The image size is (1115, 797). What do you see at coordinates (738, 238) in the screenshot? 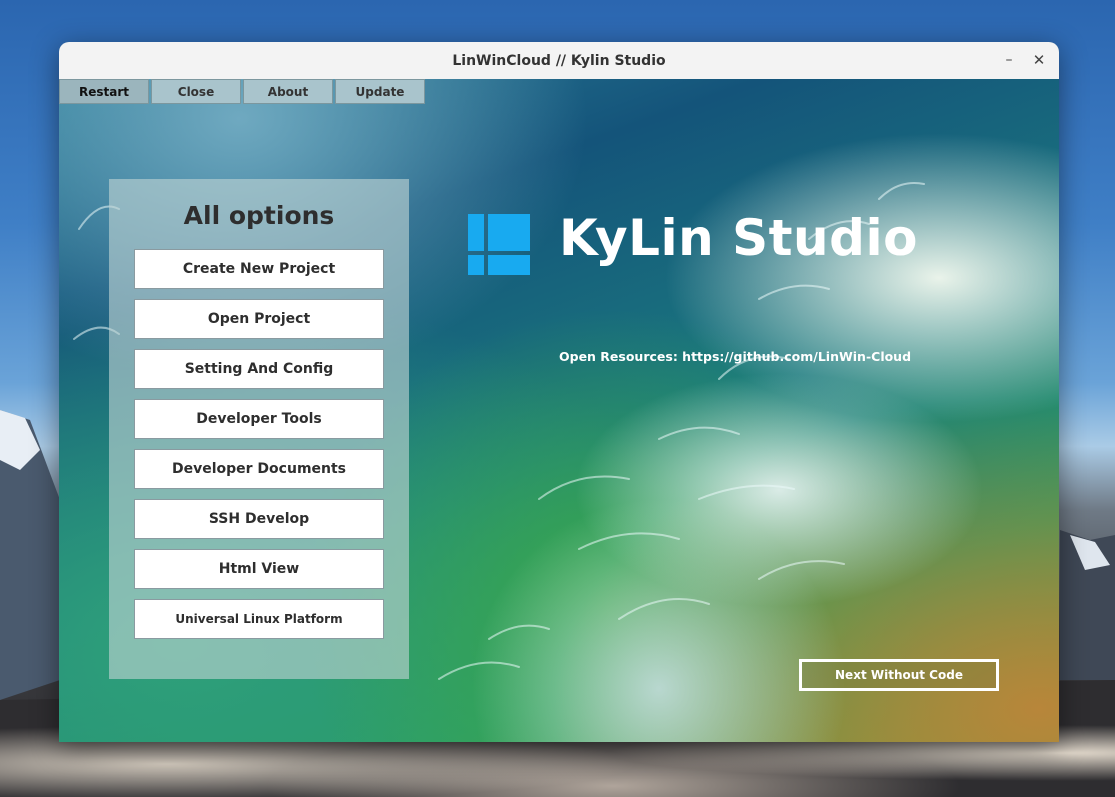
I see `brand-title: KyLin Studio` at bounding box center [738, 238].